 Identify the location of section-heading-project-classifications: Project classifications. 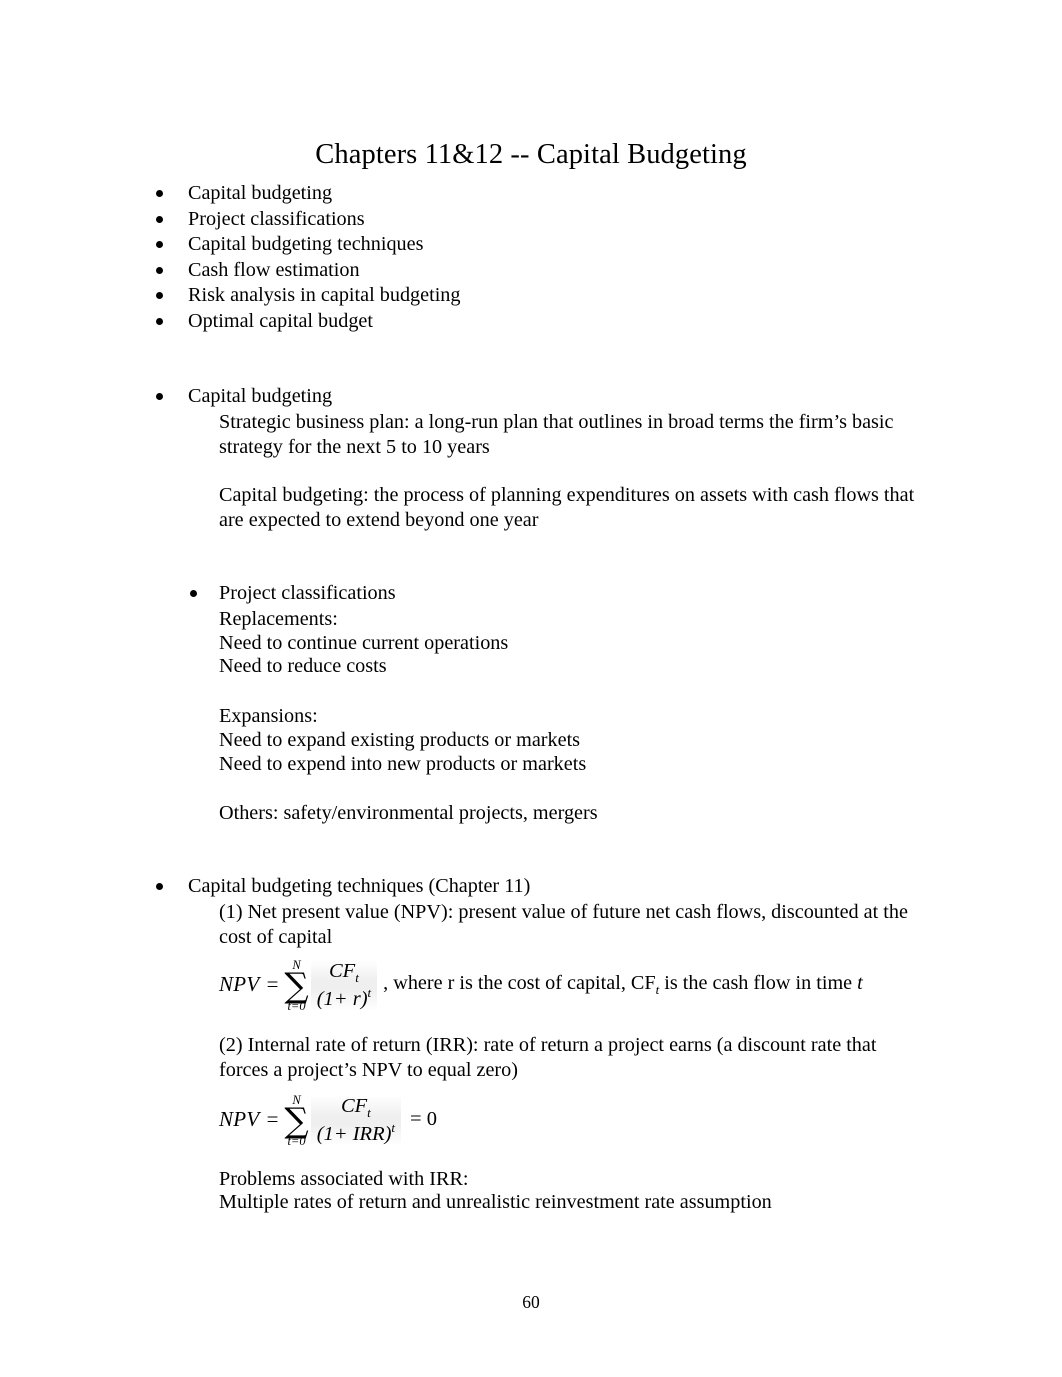
(307, 593).